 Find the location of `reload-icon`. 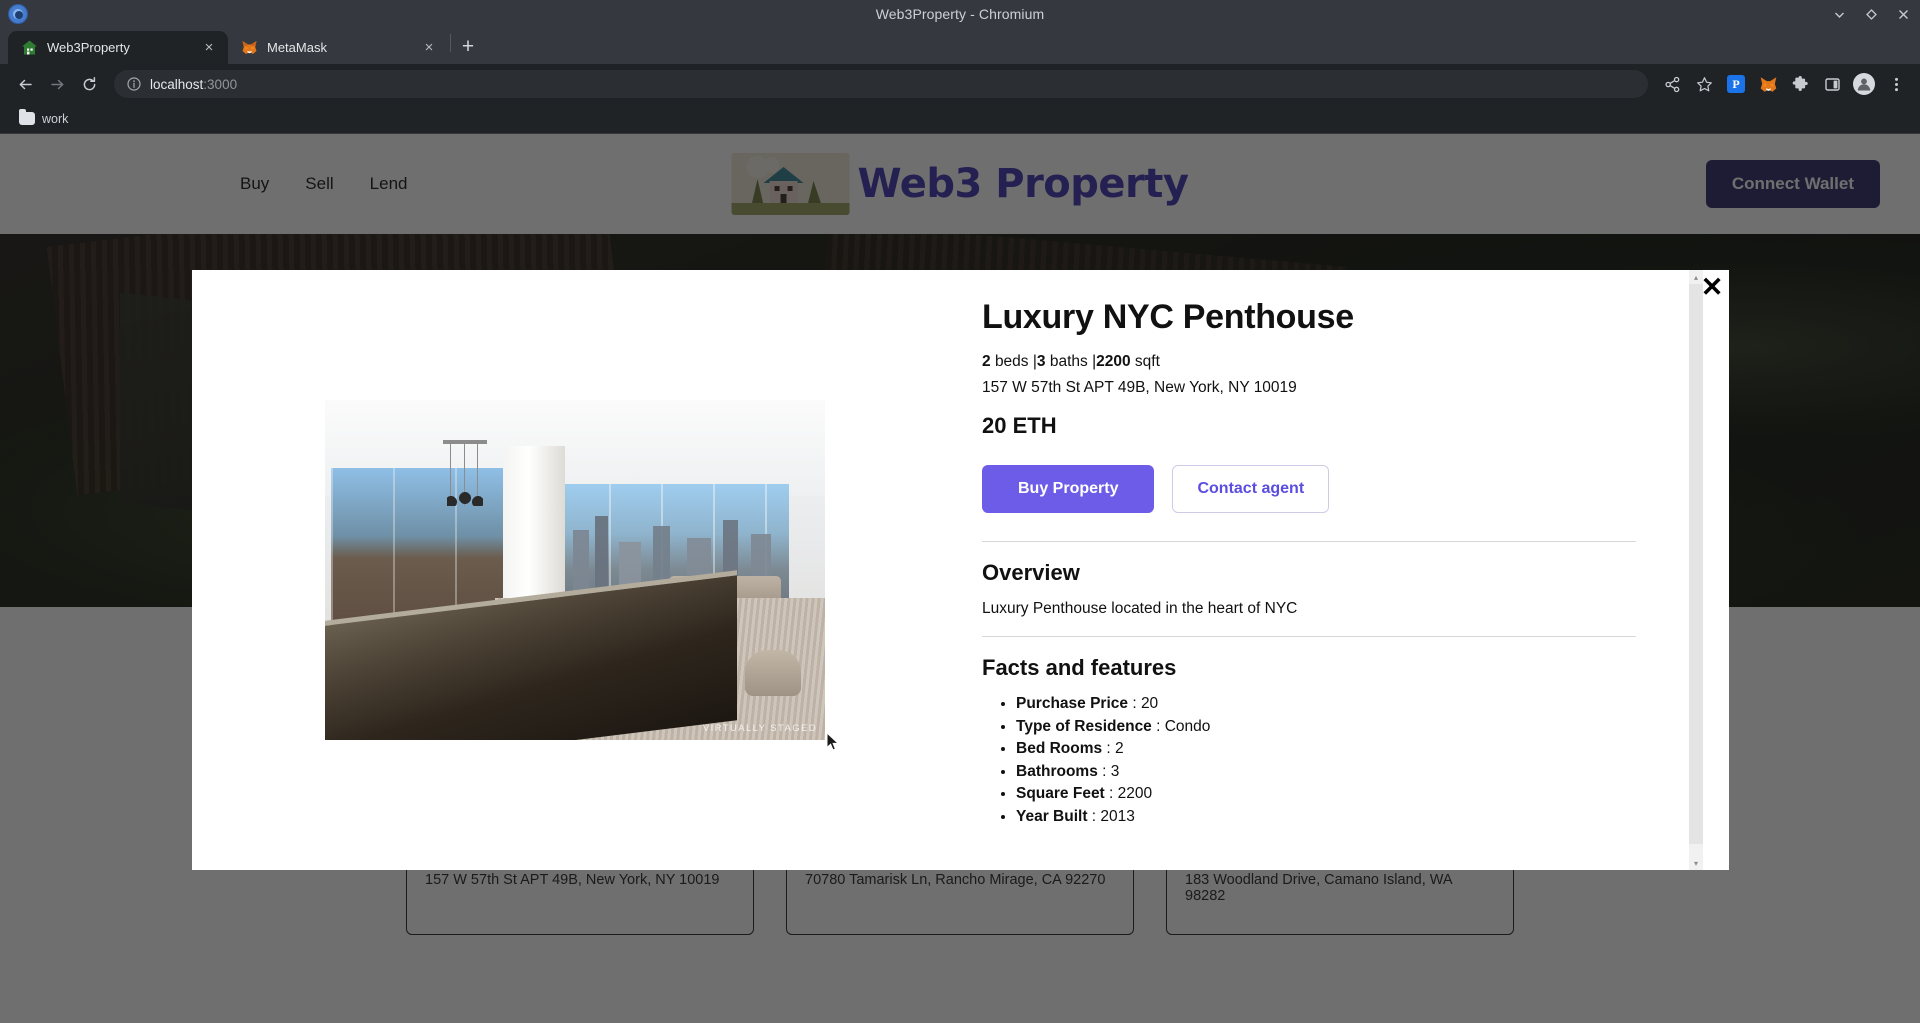

reload-icon is located at coordinates (89, 84).